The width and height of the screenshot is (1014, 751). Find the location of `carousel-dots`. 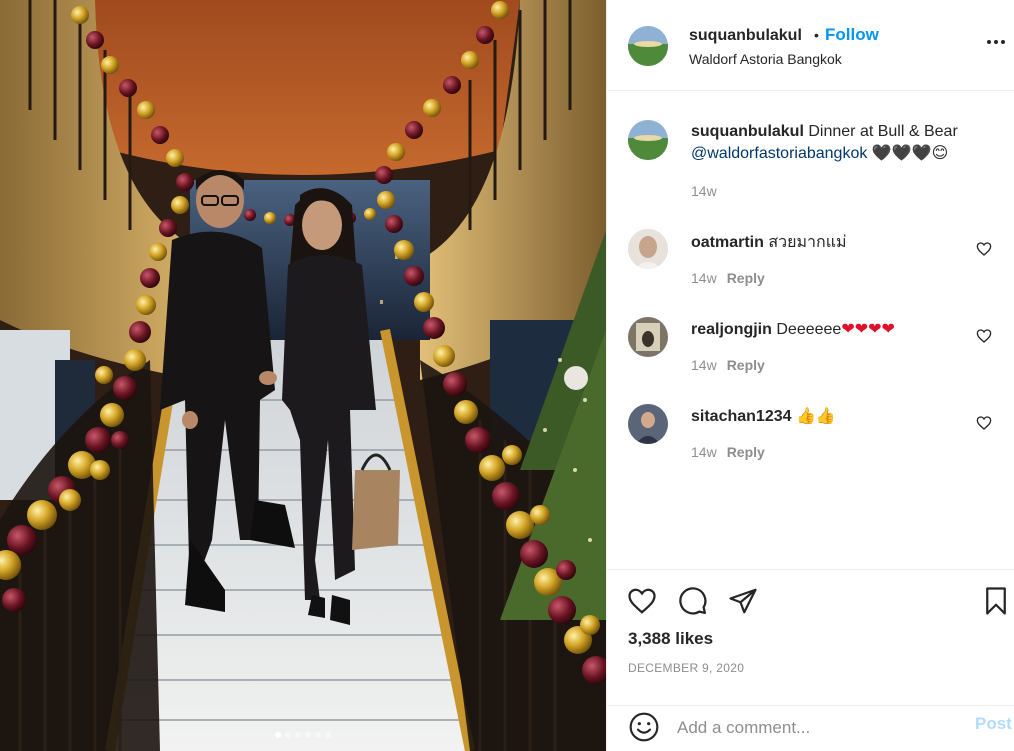

carousel-dots is located at coordinates (303, 735).